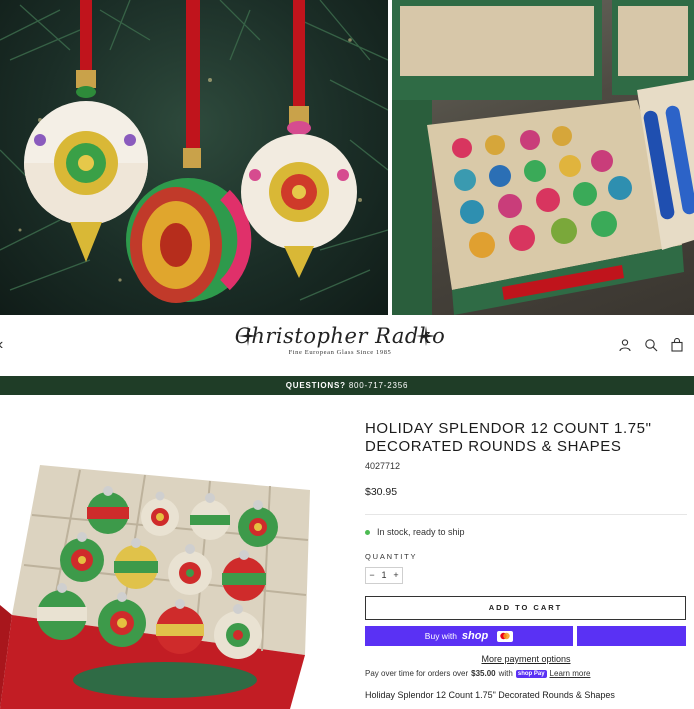 The width and height of the screenshot is (694, 709). Describe the element at coordinates (421, 532) in the screenshot. I see `stock-text: In stock, ready to ship` at that location.